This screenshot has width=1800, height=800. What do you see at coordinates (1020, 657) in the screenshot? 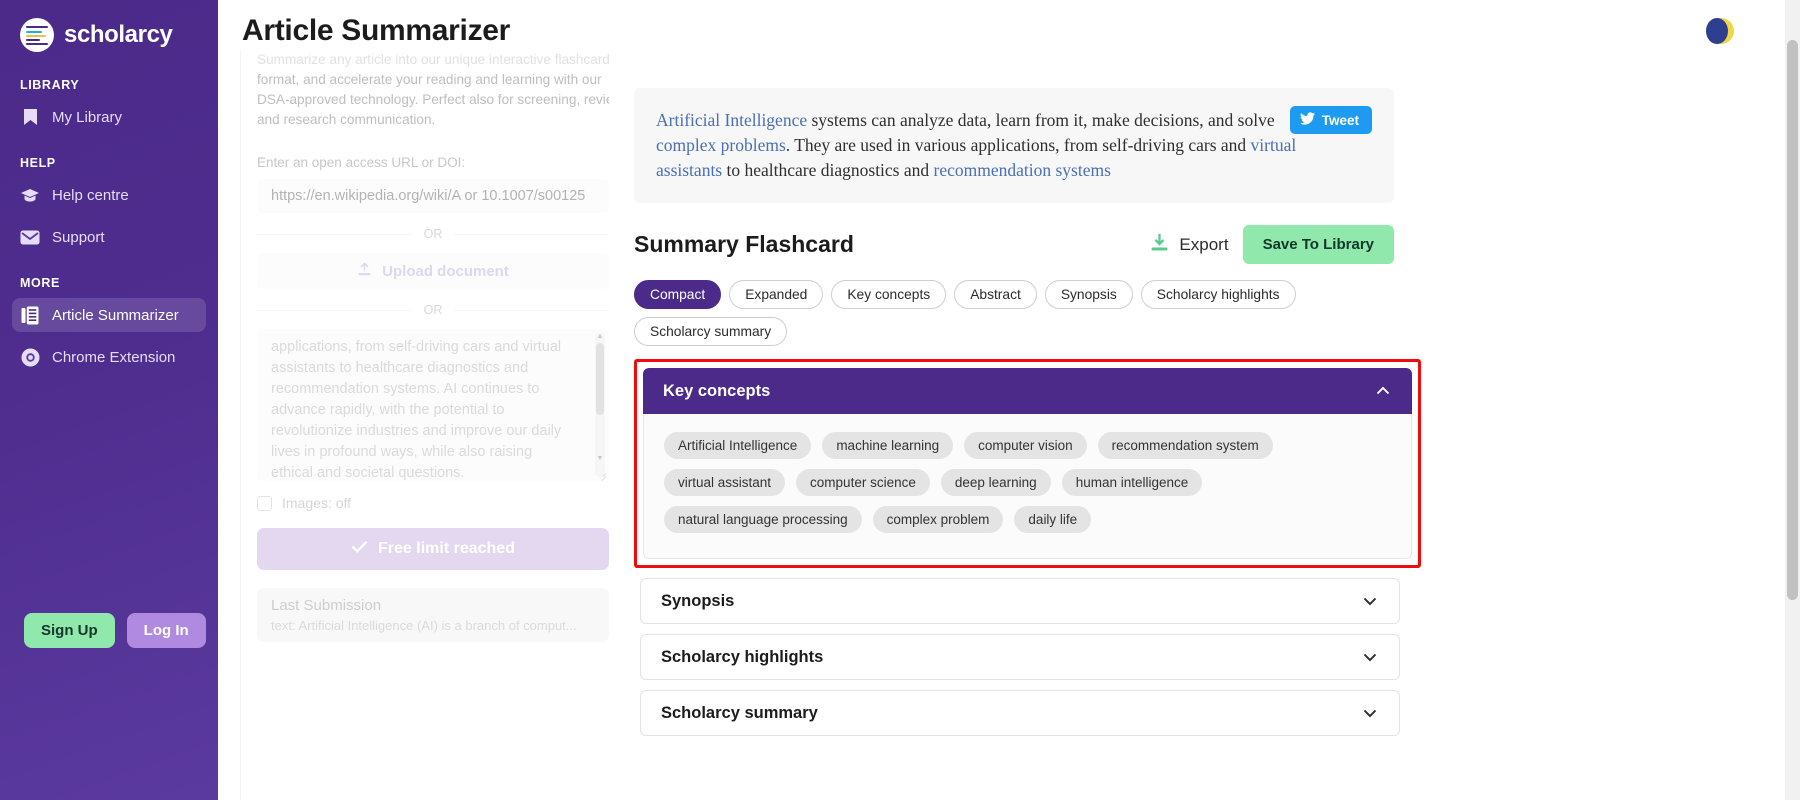
I see `accordion-scholarcy-highlights: Scholarcy highlights` at bounding box center [1020, 657].